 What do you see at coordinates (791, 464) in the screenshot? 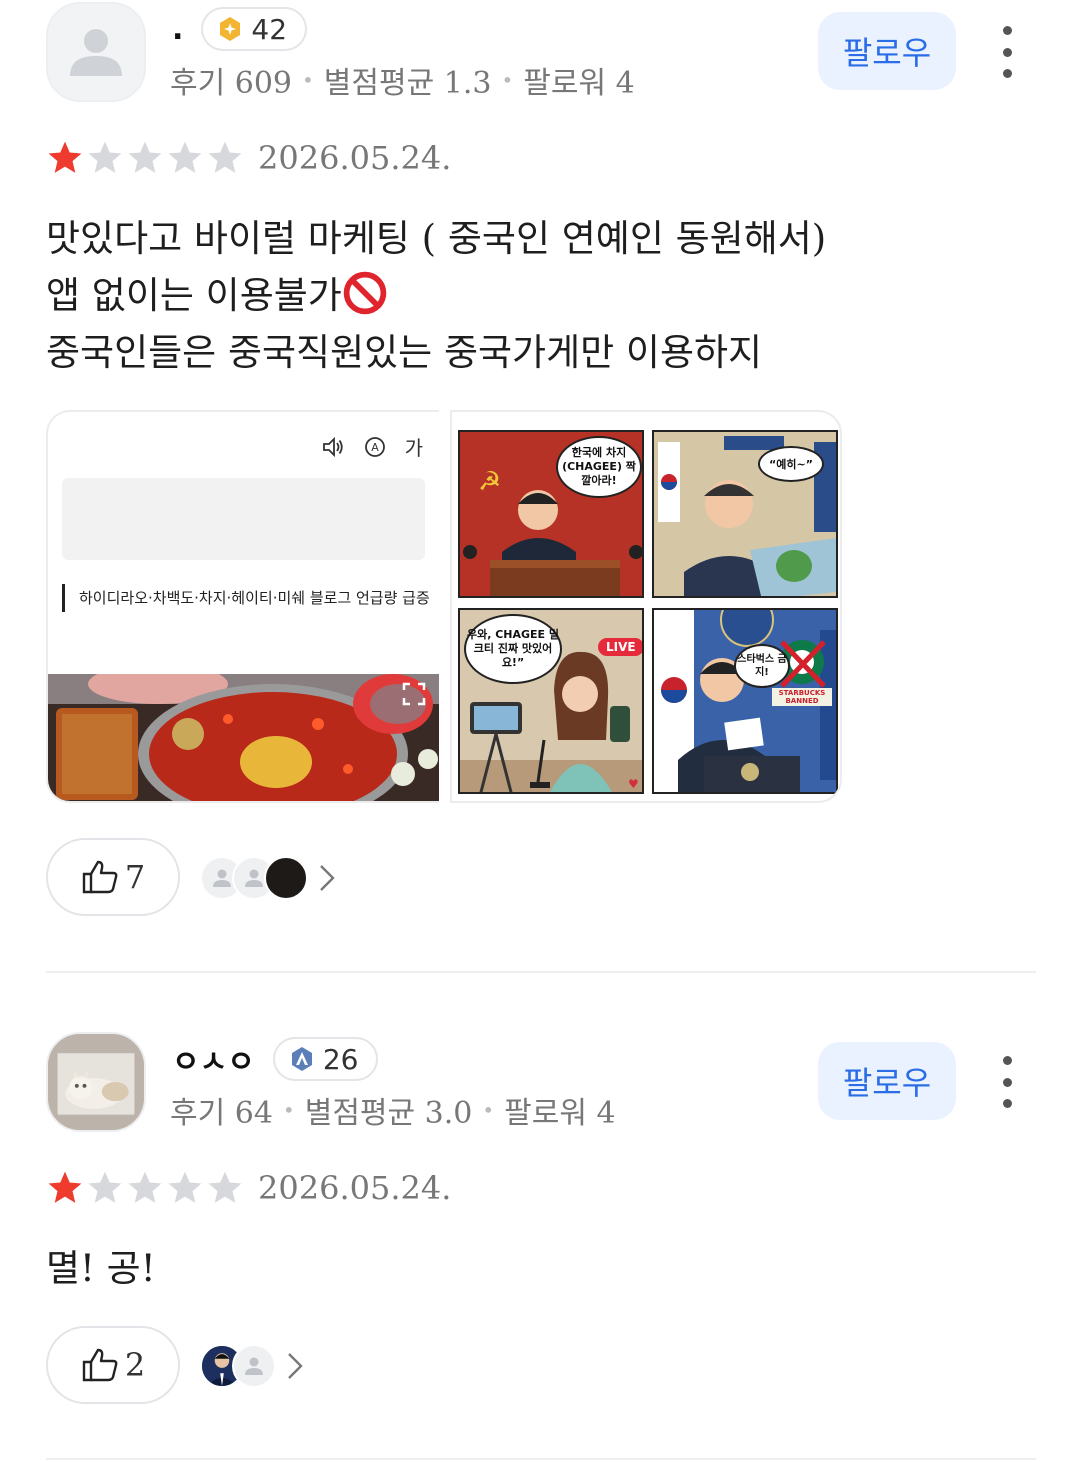
I see `speech-bubble: “예히~”` at bounding box center [791, 464].